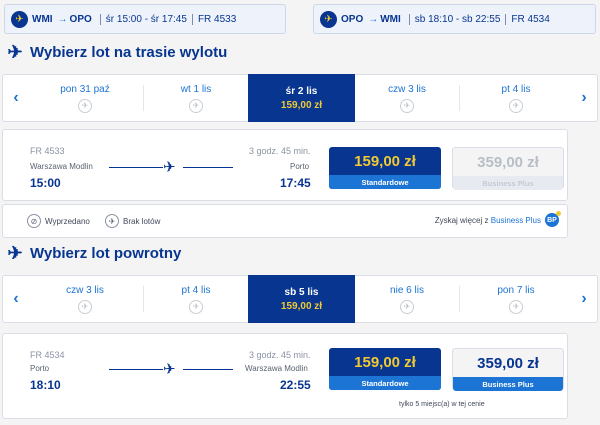 This screenshot has height=425, width=600. What do you see at coordinates (45, 385) in the screenshot?
I see `departure-time: 18:10` at bounding box center [45, 385].